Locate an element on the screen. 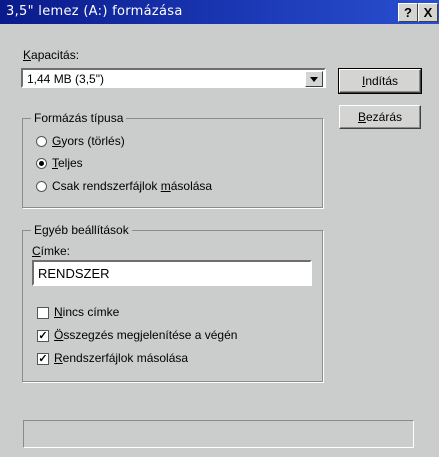 Image resolution: width=439 pixels, height=457 pixels. start-button: Indítás is located at coordinates (380, 81).